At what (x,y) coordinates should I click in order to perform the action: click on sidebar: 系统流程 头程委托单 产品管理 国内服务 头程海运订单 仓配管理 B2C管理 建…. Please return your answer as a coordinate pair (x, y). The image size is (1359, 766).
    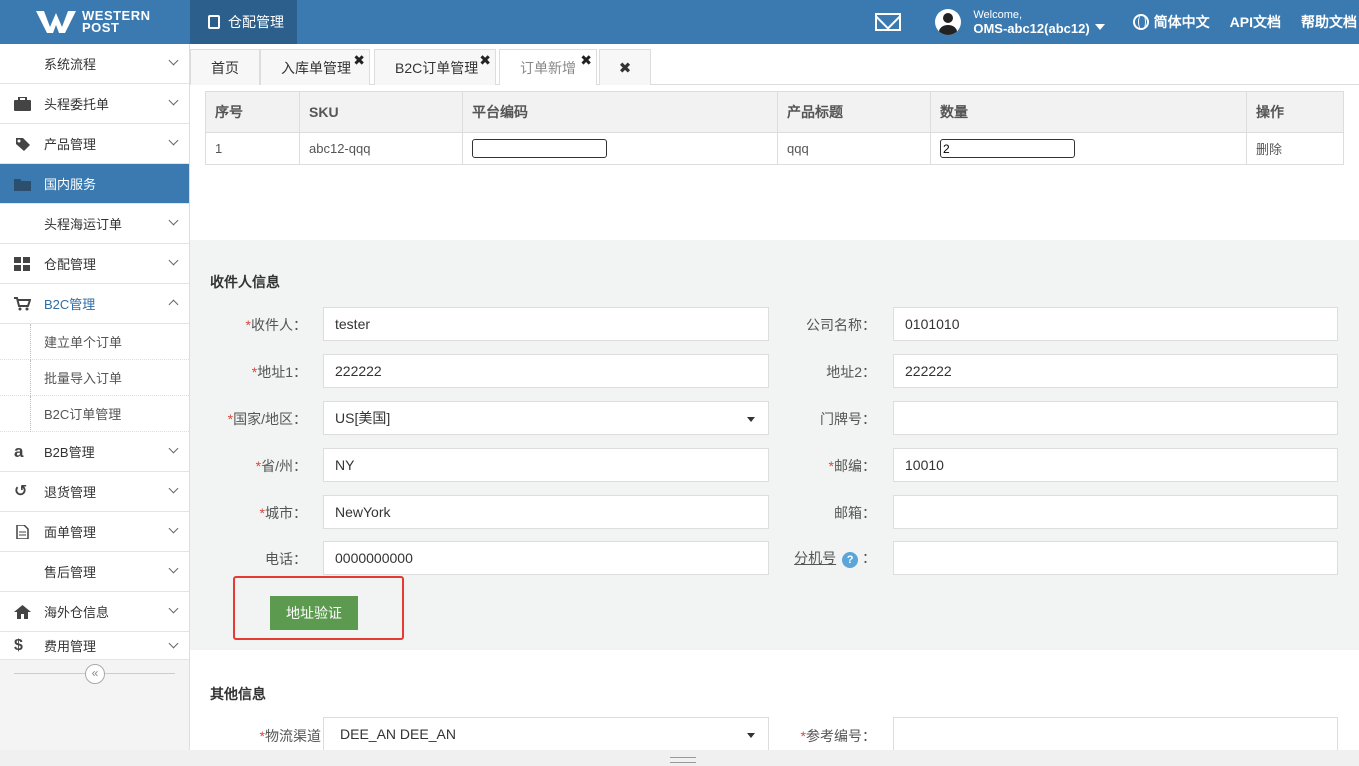
    Looking at the image, I should click on (95, 405).